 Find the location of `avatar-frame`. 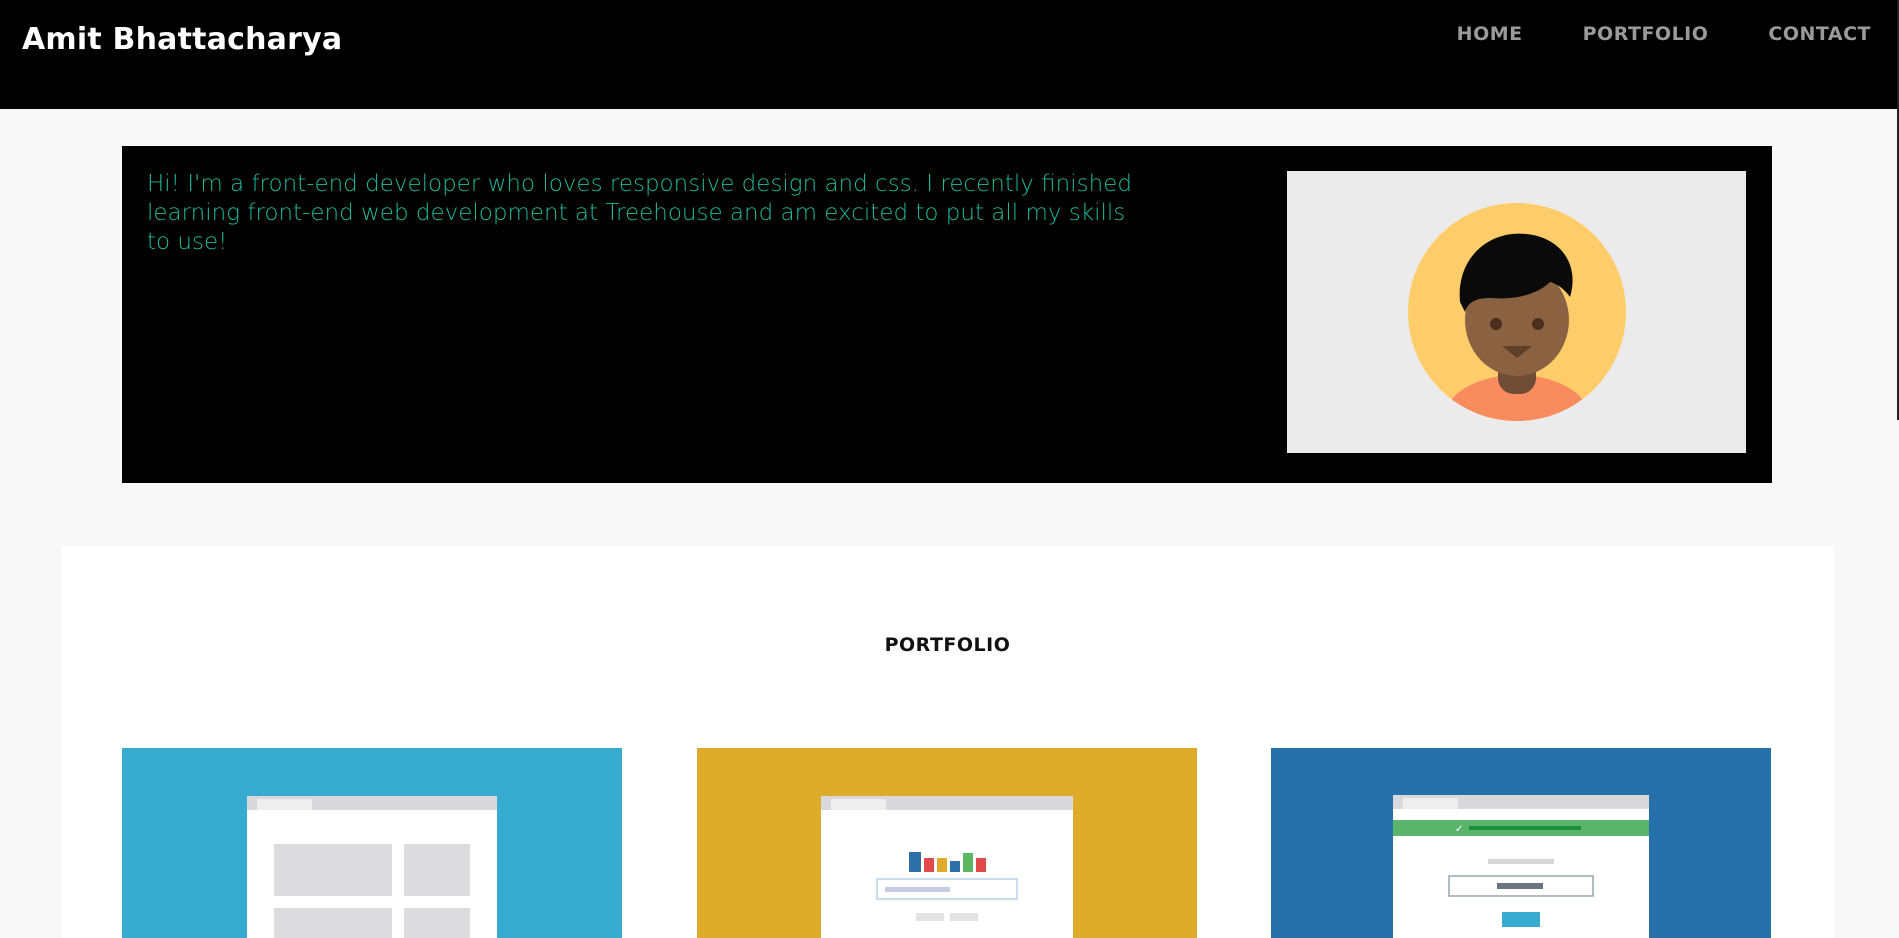

avatar-frame is located at coordinates (1516, 312).